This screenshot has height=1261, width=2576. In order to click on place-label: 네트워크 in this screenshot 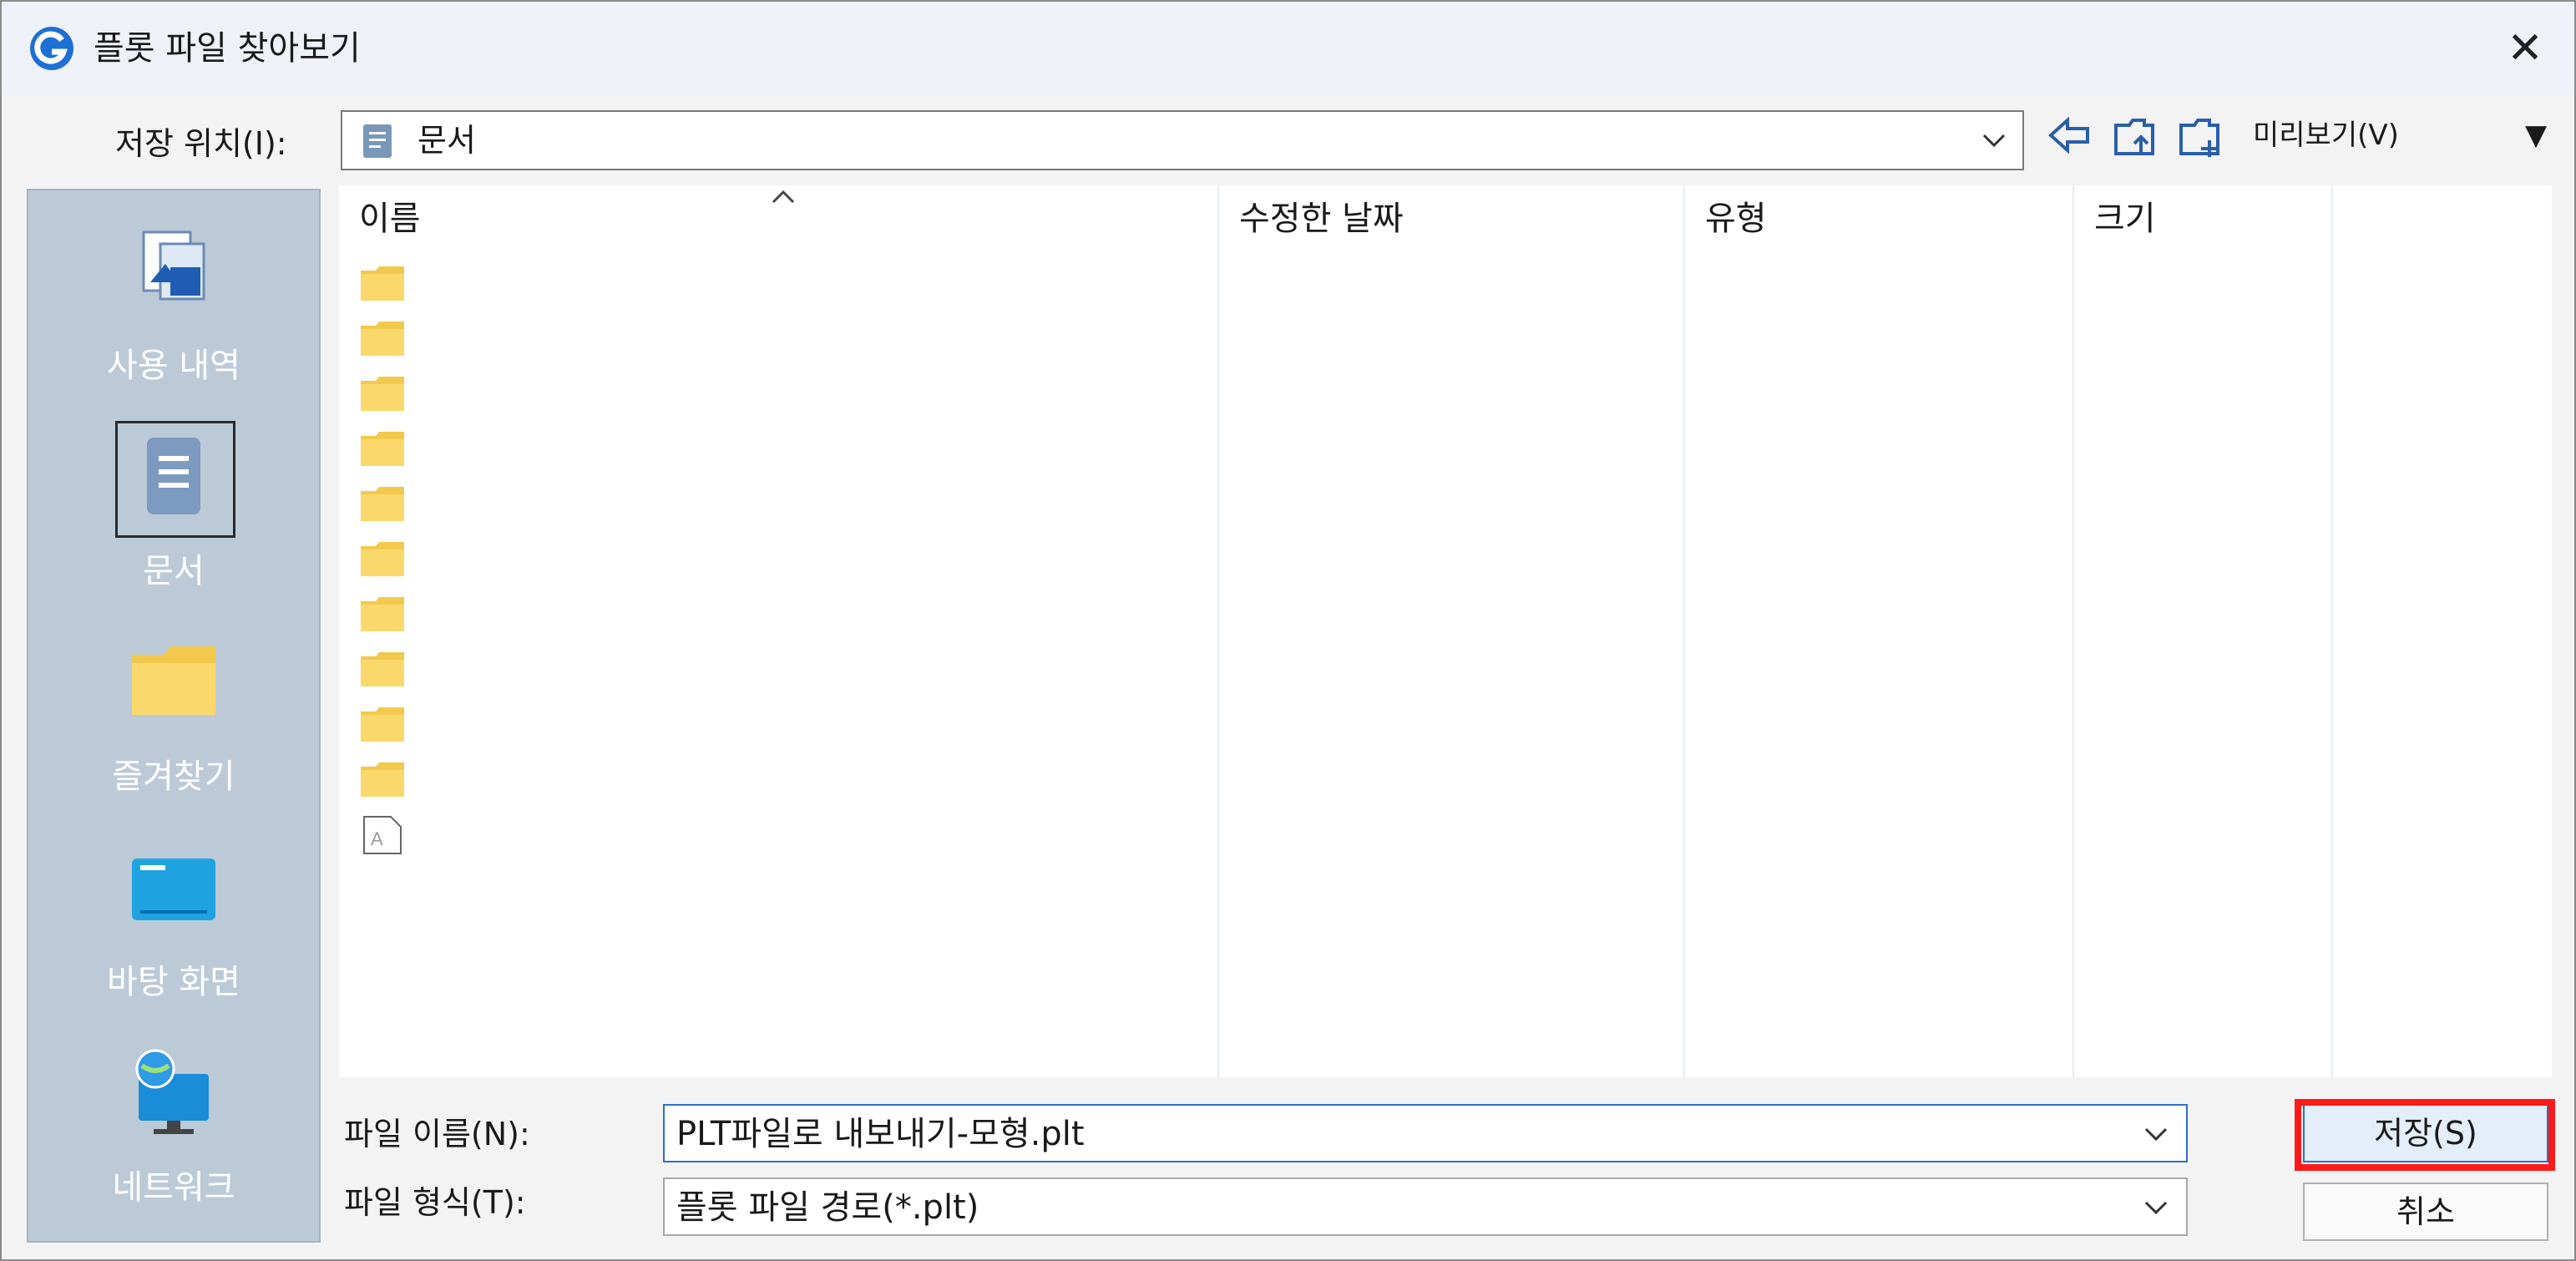, I will do `click(173, 1187)`.